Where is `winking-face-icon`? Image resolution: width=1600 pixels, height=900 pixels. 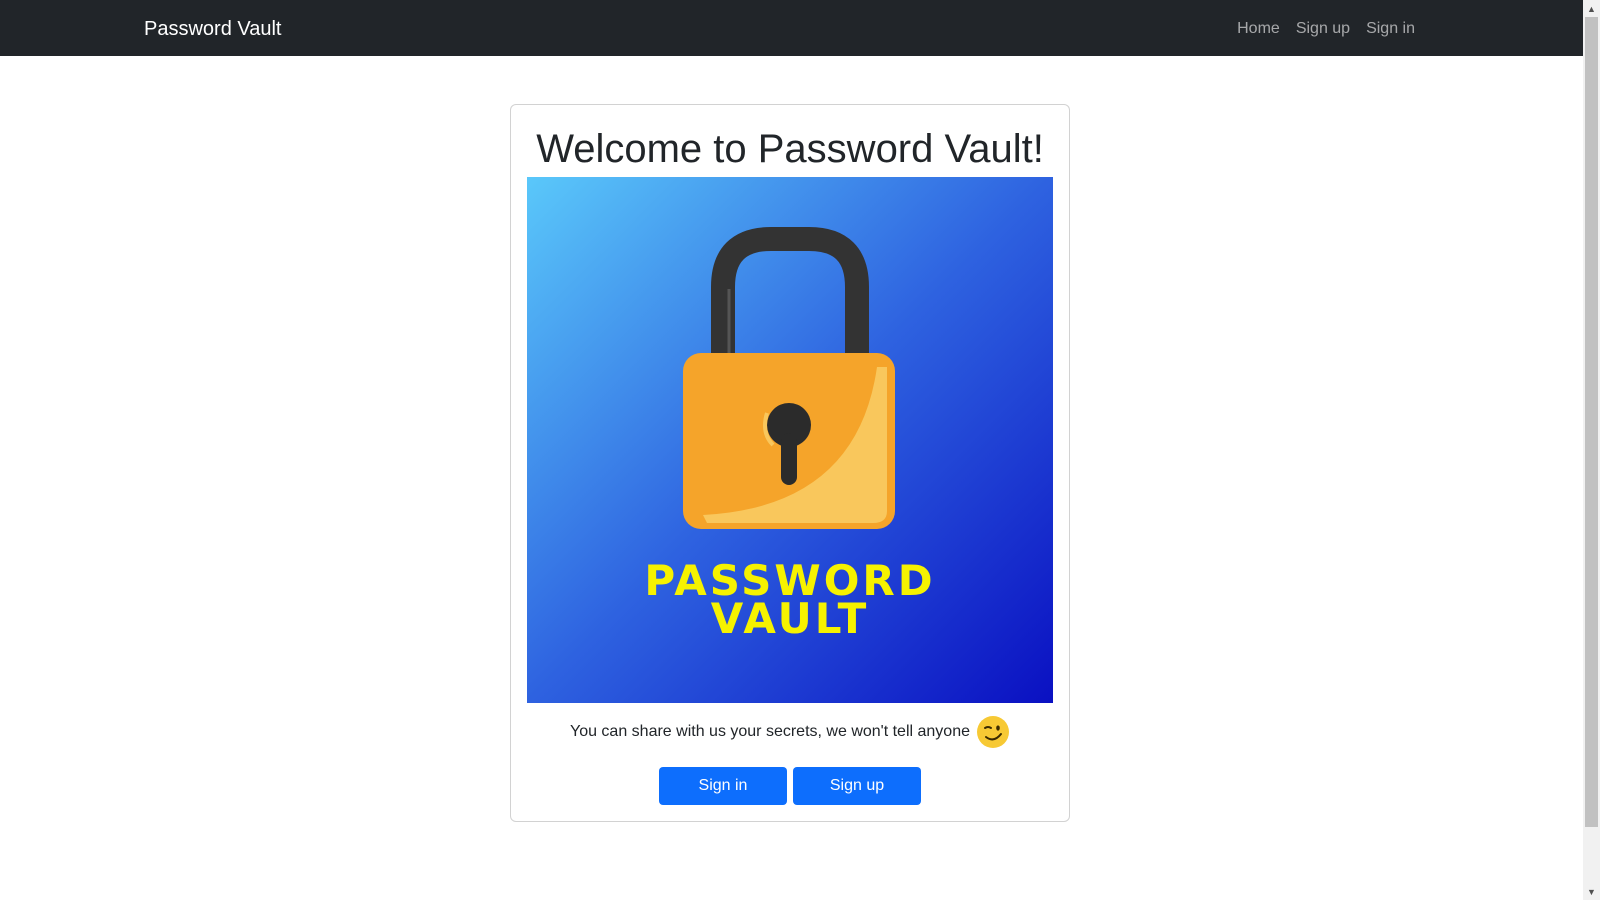 winking-face-icon is located at coordinates (993, 732).